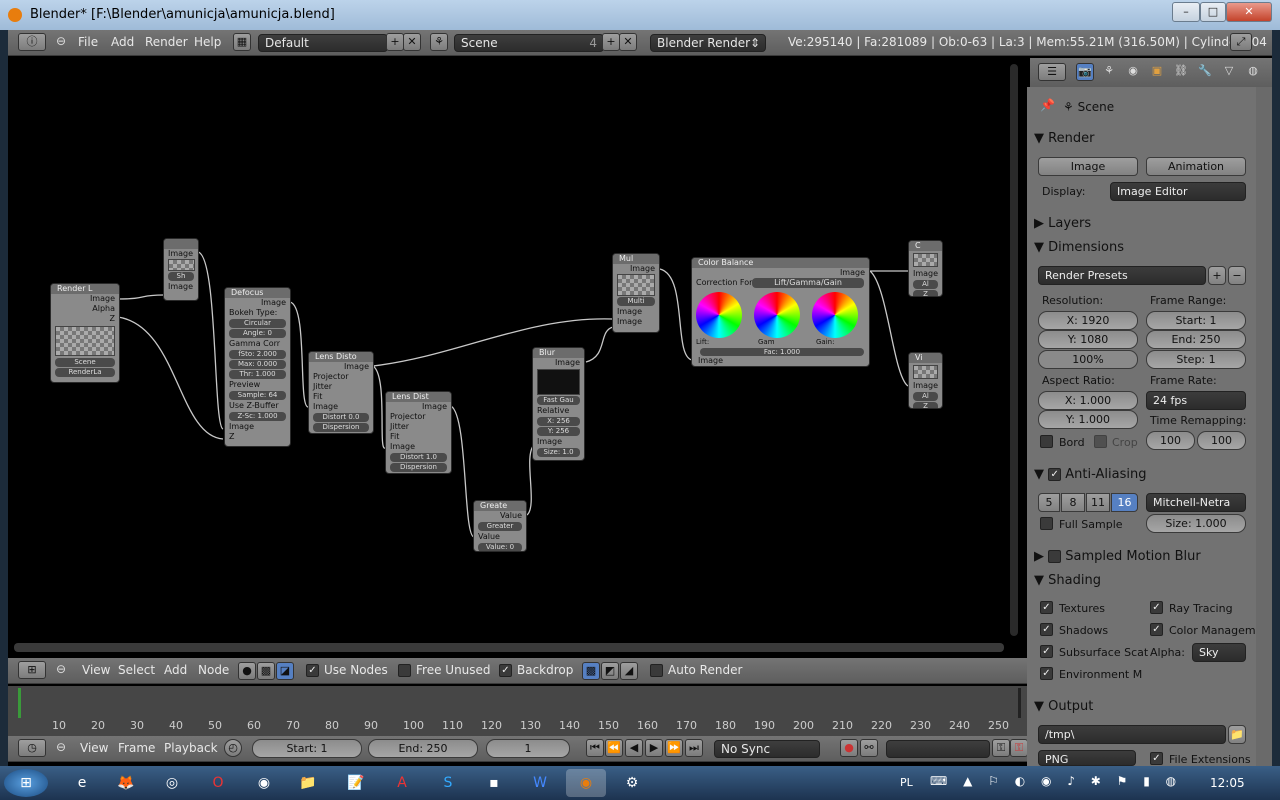 This screenshot has height=800, width=1280. Describe the element at coordinates (558, 400) in the screenshot. I see `filter-select: Fast Gau` at that location.